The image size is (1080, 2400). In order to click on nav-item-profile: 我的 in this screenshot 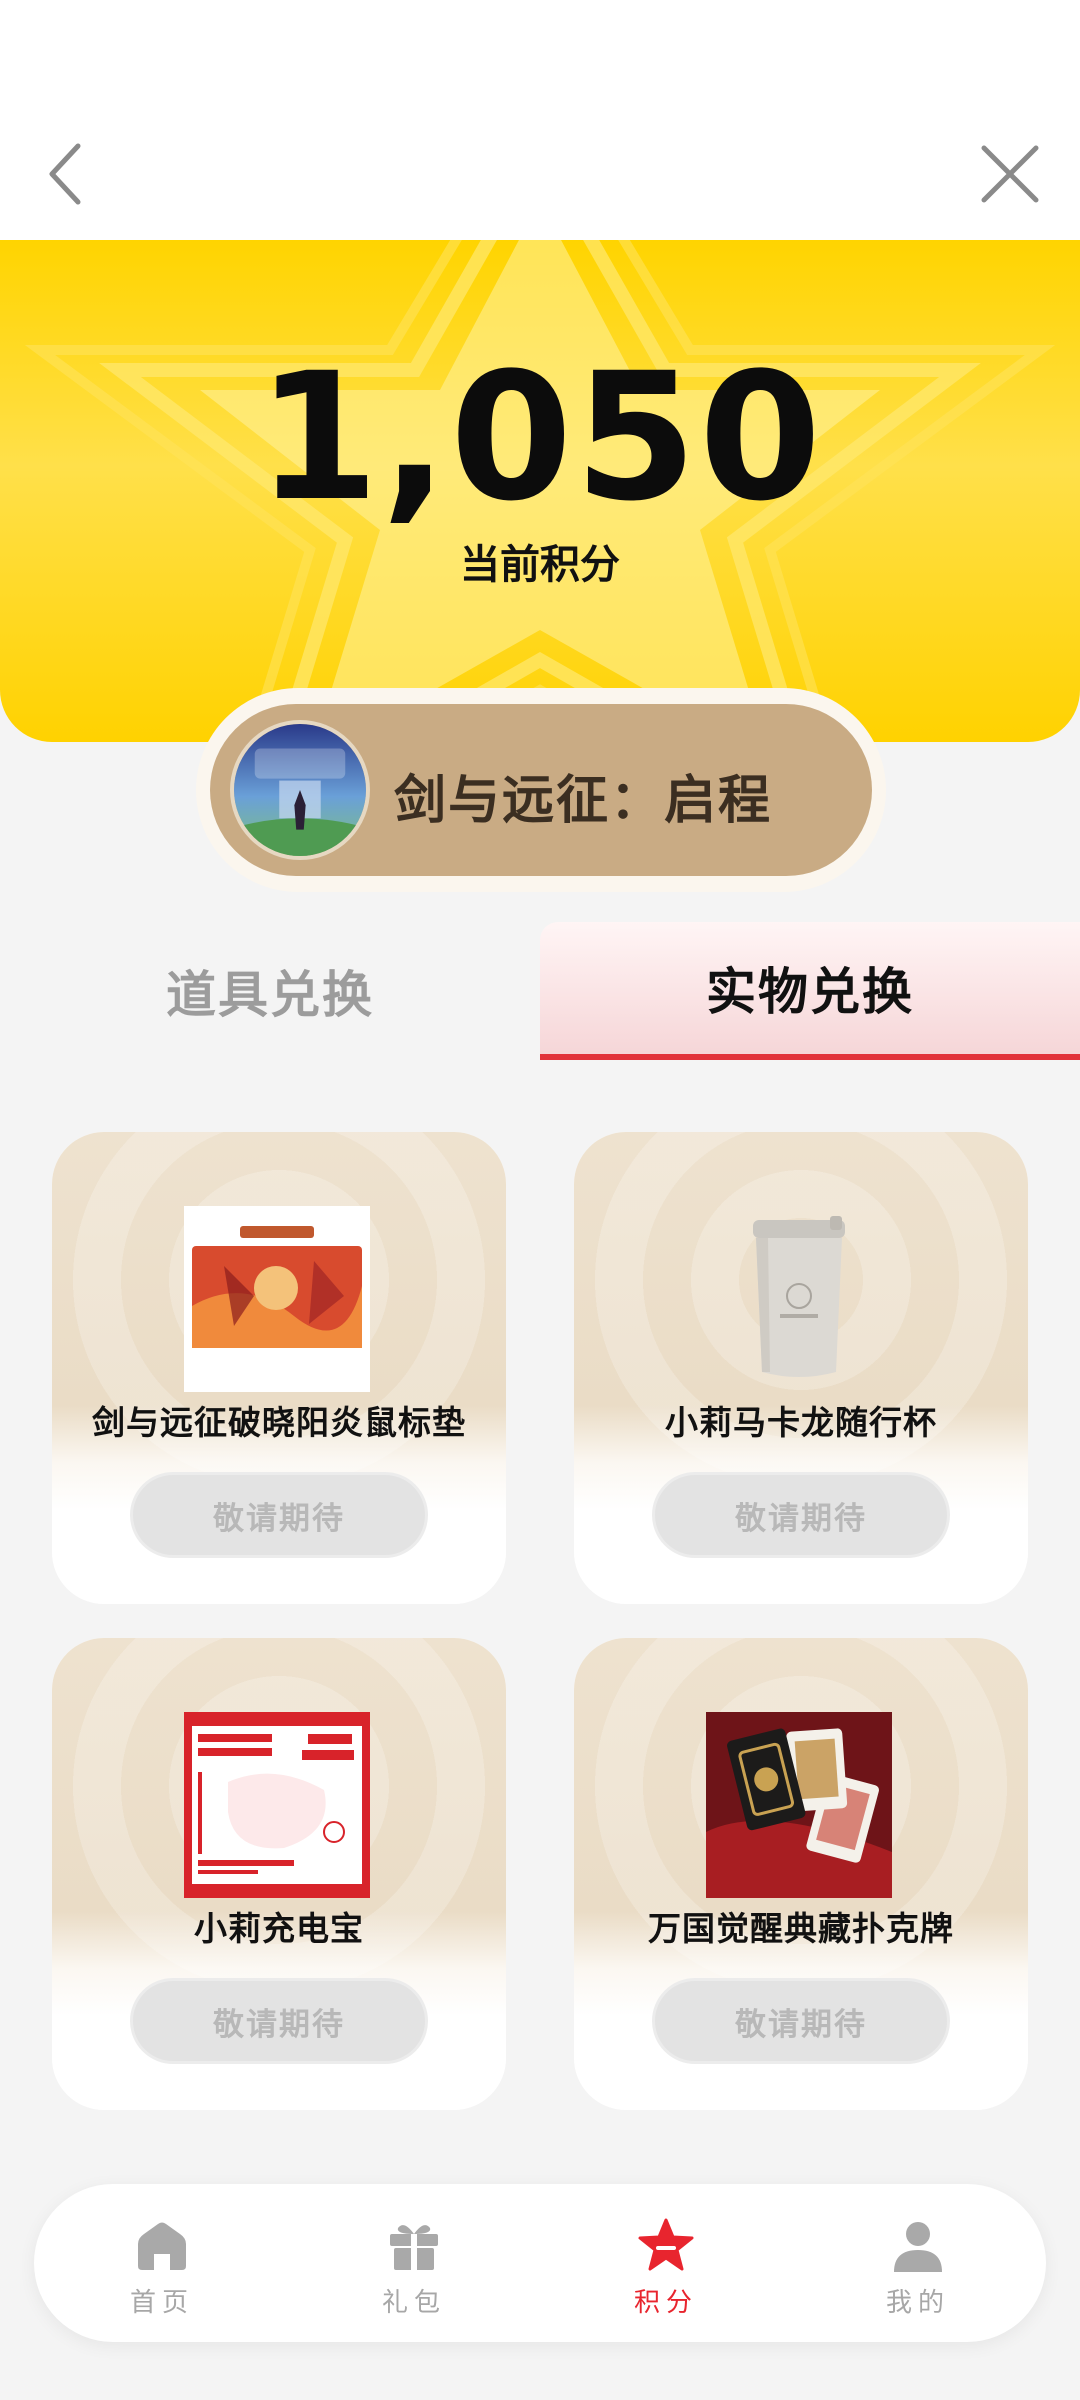, I will do `click(918, 2263)`.